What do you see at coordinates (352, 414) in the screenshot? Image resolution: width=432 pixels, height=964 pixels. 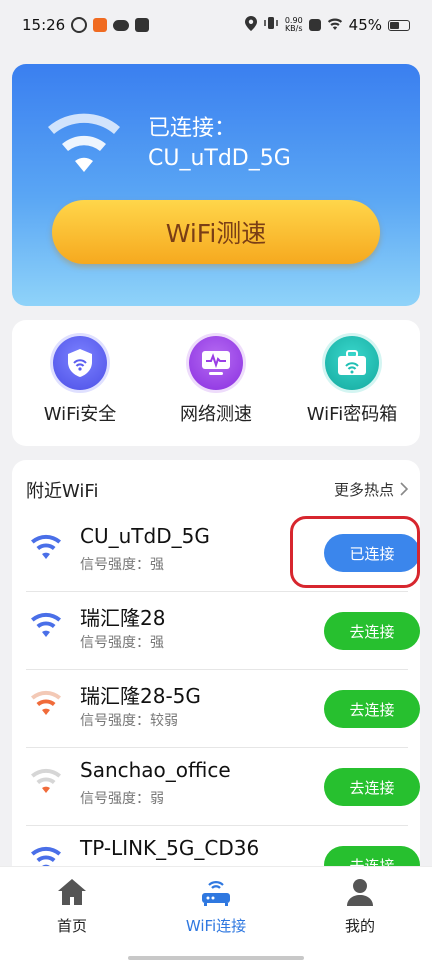 I see `tool-label: WiFi密码箱` at bounding box center [352, 414].